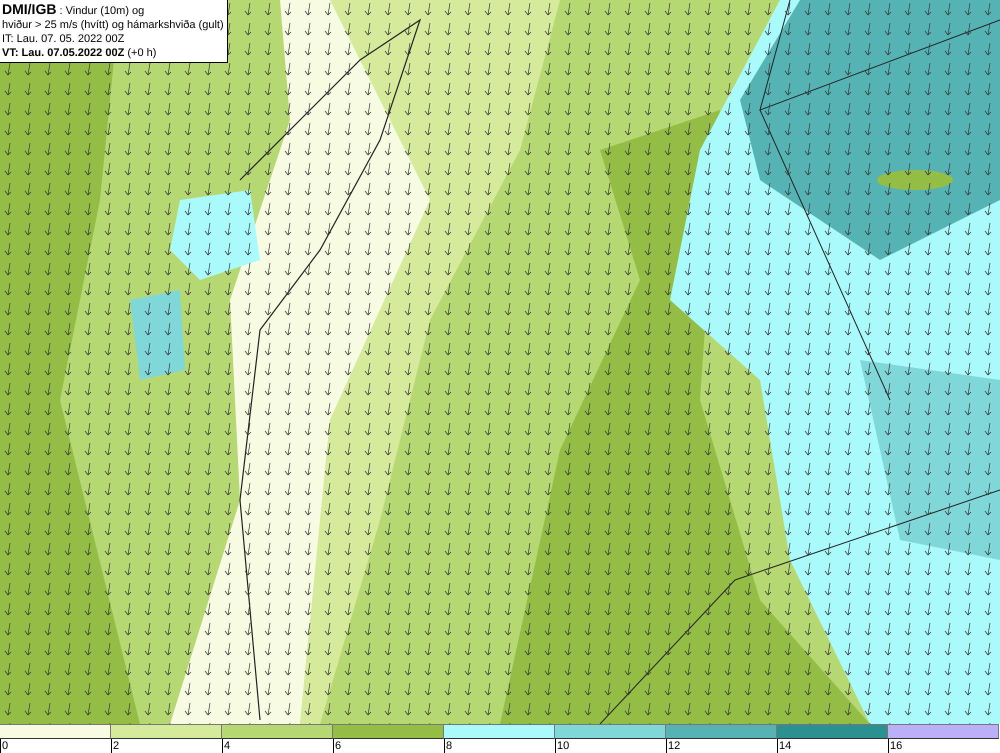  Describe the element at coordinates (74, 10) in the screenshot. I see `info-text: DMI/IGB : Vindur (10m) og` at that location.